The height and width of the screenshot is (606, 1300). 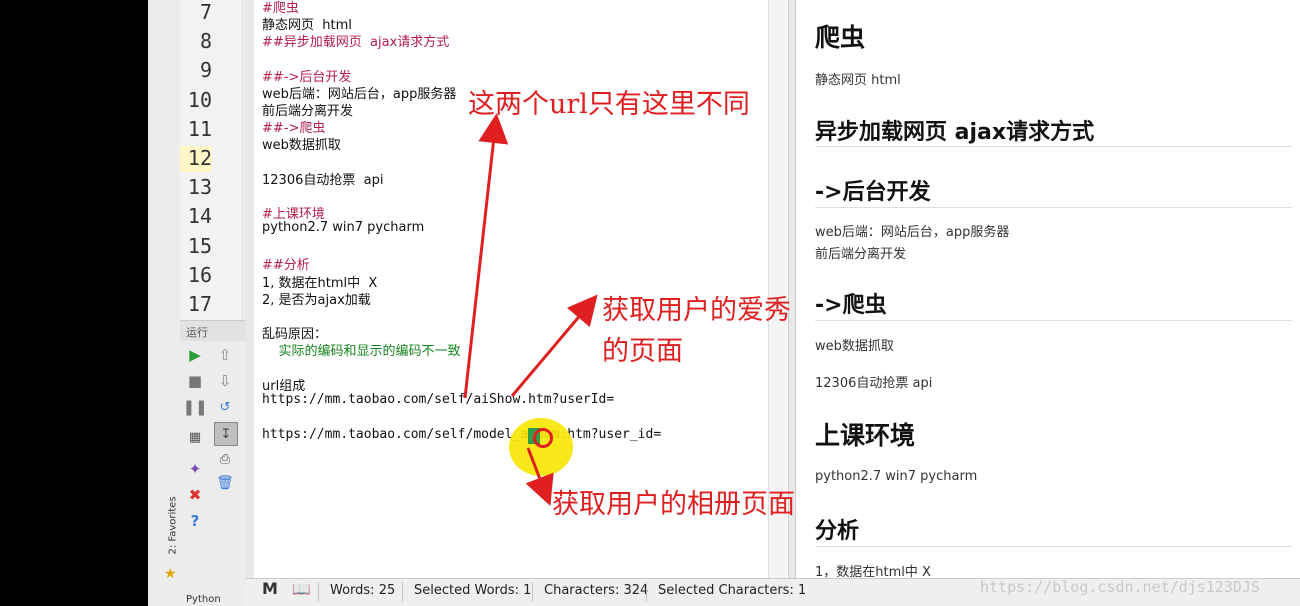 What do you see at coordinates (554, 345) in the screenshot?
I see `arrow-to-middle-note` at bounding box center [554, 345].